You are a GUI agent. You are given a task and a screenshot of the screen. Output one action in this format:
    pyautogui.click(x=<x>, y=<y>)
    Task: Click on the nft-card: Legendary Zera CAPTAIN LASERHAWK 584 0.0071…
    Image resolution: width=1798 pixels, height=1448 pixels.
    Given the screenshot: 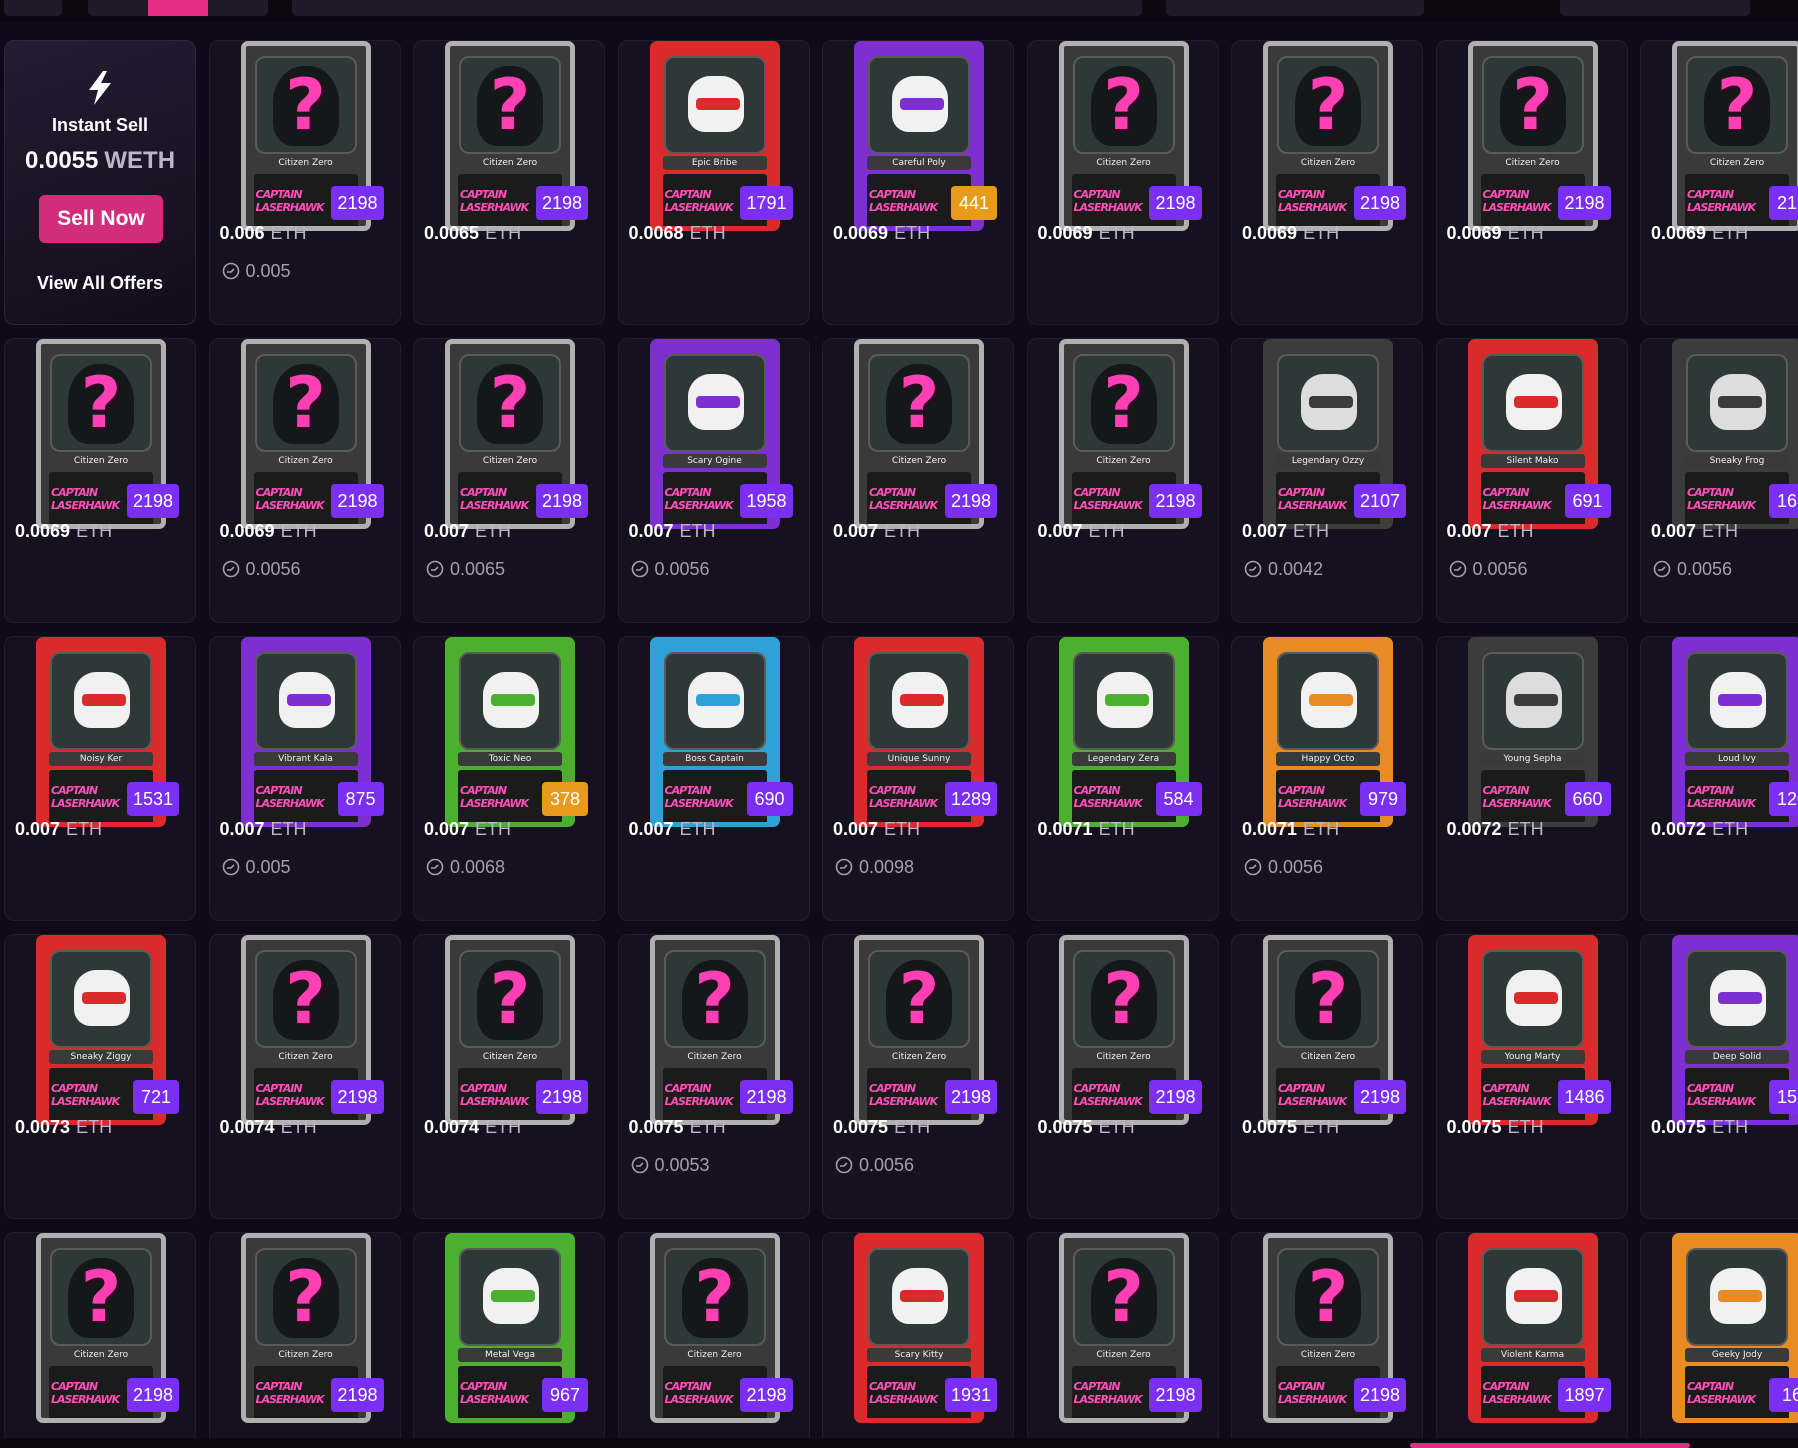 What is the action you would take?
    pyautogui.click(x=1122, y=778)
    